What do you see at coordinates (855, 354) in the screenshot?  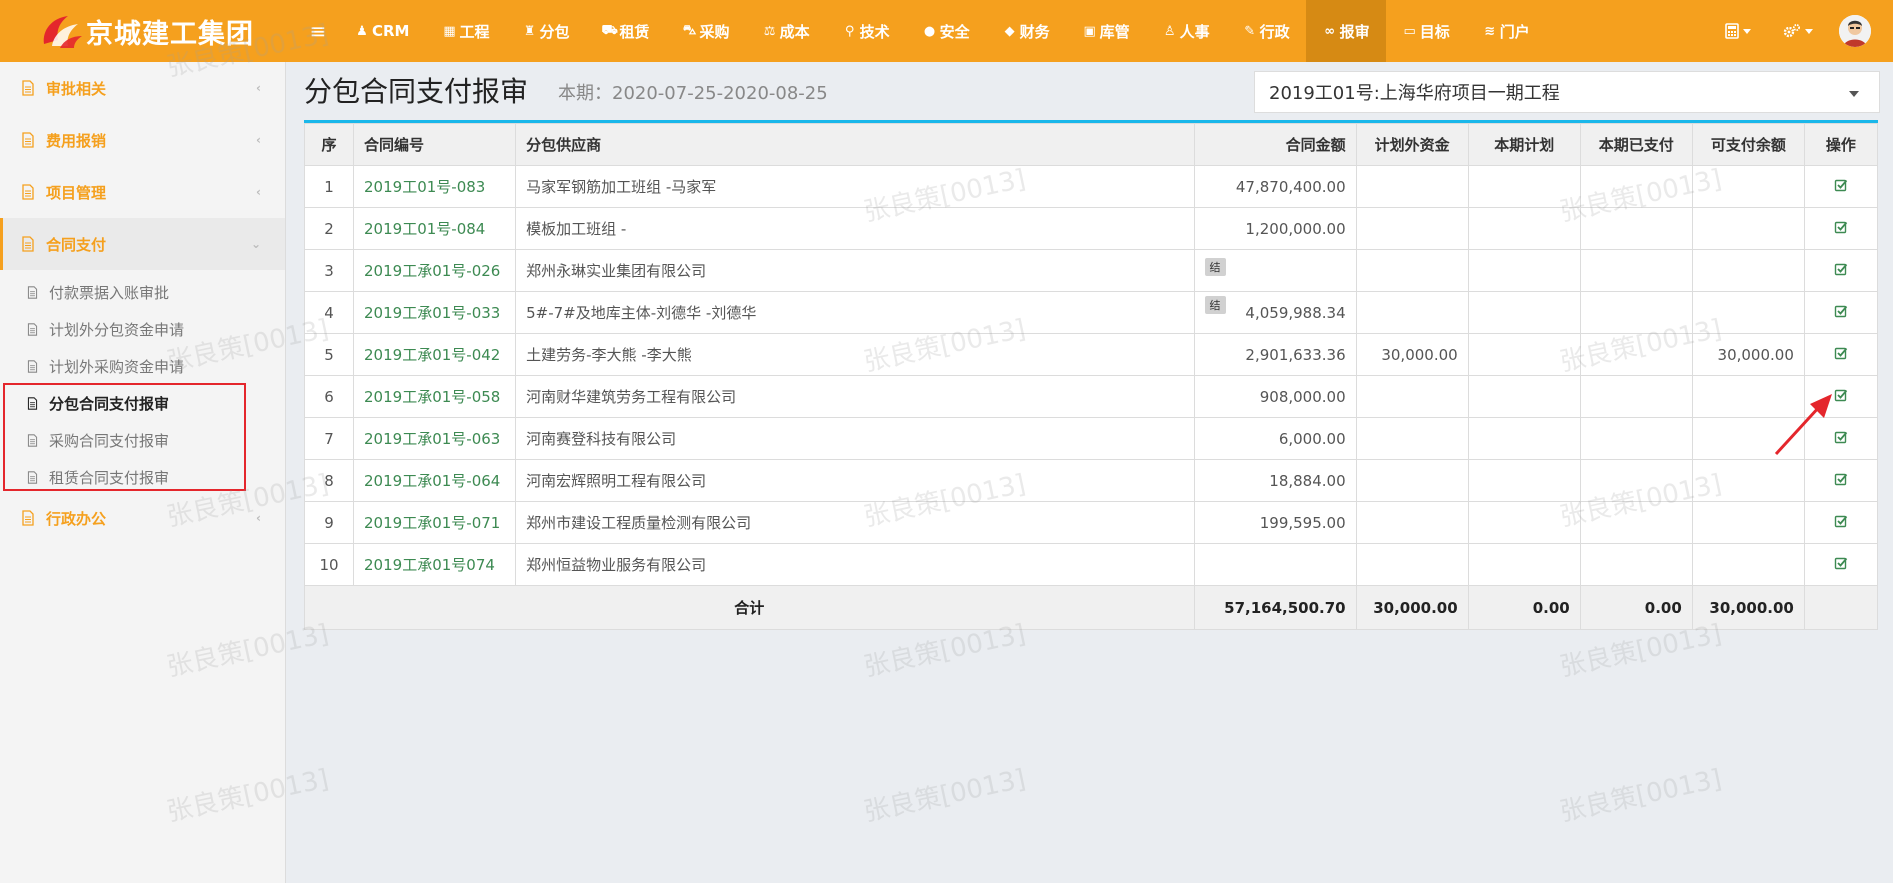 I see `cell-supplier: 土建劳务-李大熊 -李大熊` at bounding box center [855, 354].